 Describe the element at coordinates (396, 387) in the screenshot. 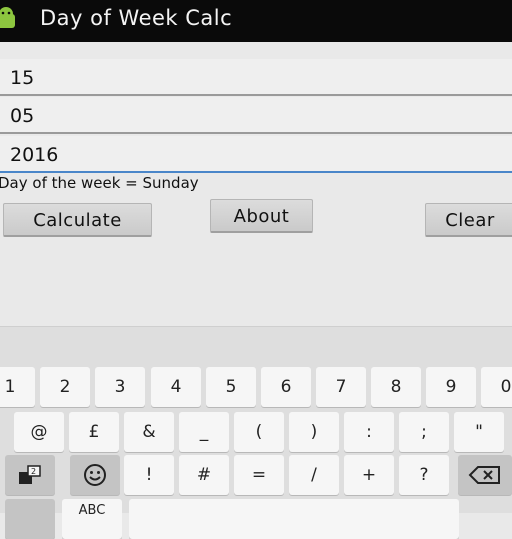

I see `key-8: 8` at that location.